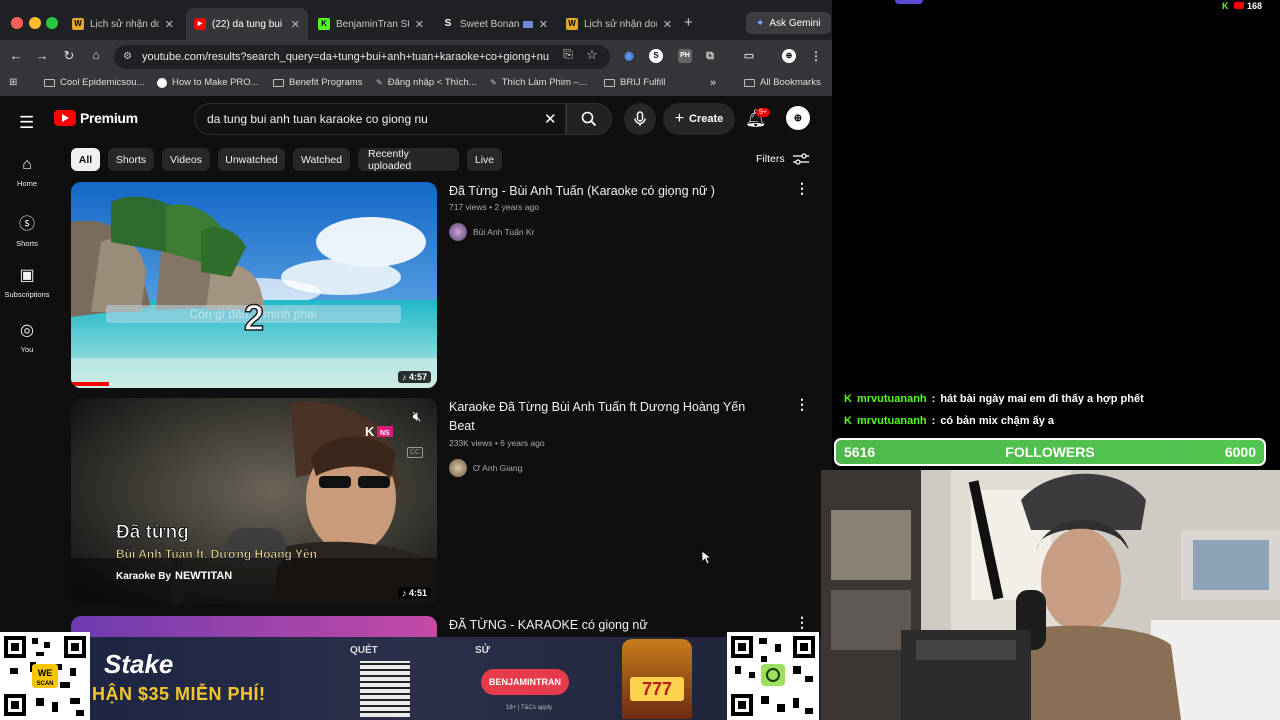 This screenshot has height=720, width=1280. I want to click on qr-code-right, so click(773, 676).